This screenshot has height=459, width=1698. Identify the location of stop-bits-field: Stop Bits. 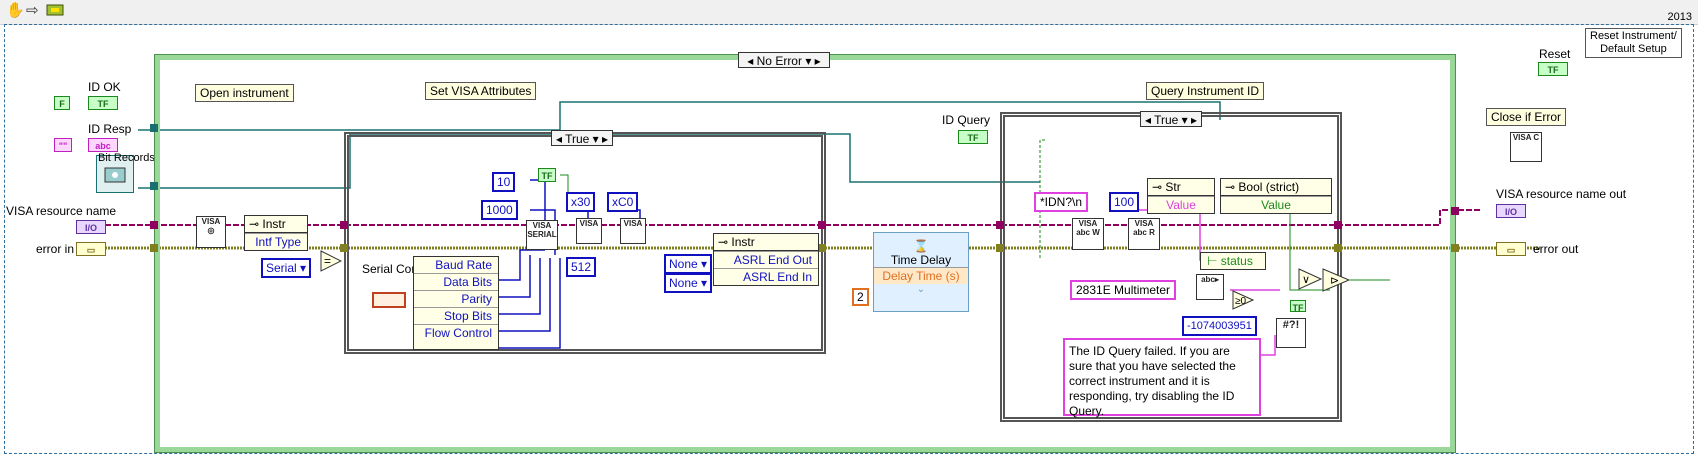
(456, 315).